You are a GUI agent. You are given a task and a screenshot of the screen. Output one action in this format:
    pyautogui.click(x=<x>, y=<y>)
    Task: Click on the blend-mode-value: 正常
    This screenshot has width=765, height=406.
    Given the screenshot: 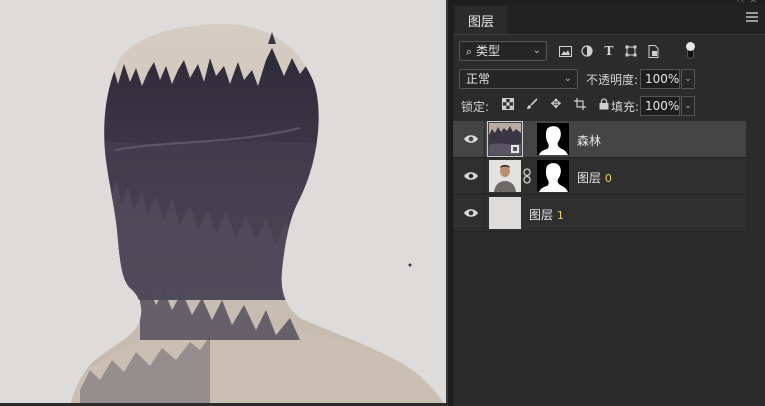 What is the action you would take?
    pyautogui.click(x=478, y=79)
    